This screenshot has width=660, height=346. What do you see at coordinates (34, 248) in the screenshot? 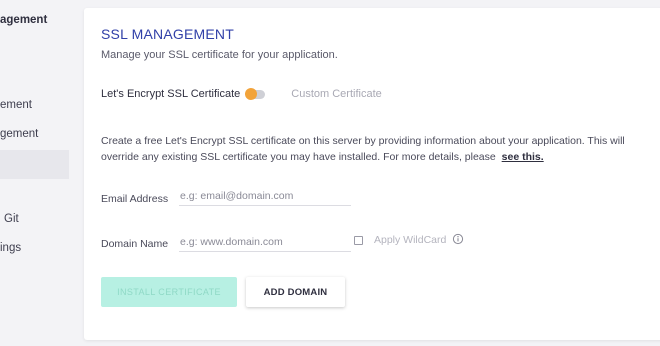
I see `sidebar-item-settings: ings` at bounding box center [34, 248].